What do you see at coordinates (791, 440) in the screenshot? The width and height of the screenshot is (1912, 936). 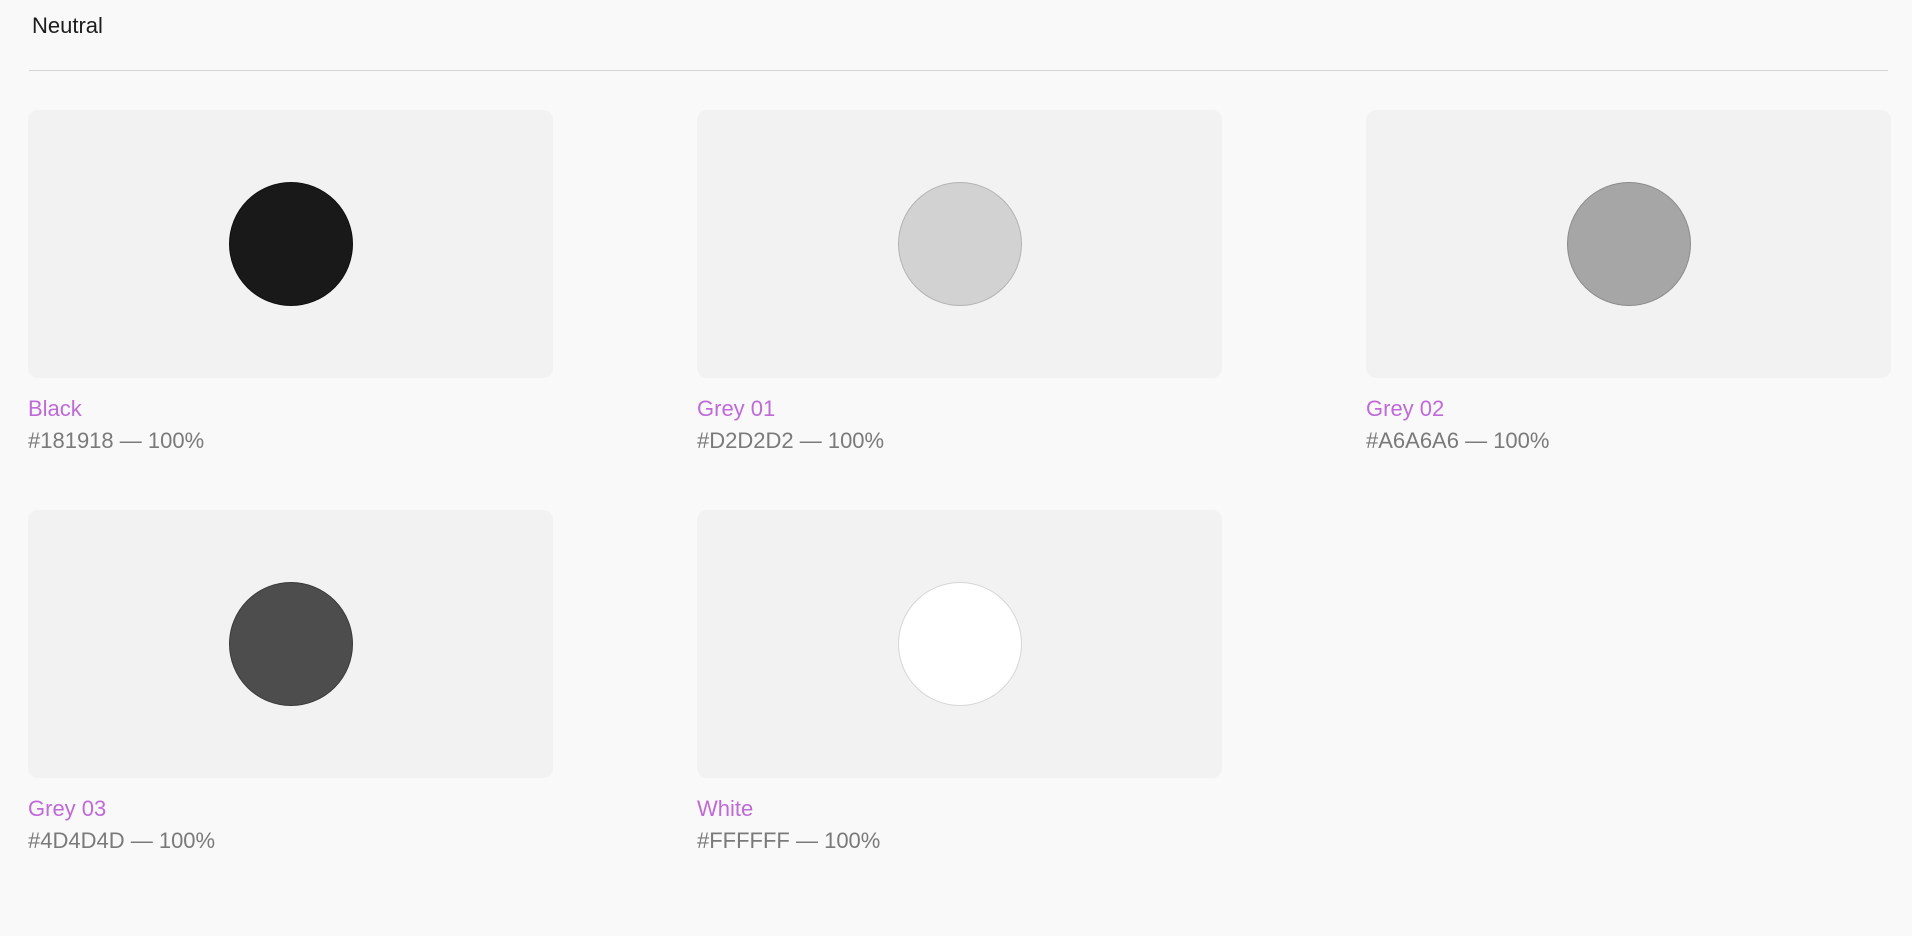 I see `swatch-value: #D2D2D2 — 100%` at bounding box center [791, 440].